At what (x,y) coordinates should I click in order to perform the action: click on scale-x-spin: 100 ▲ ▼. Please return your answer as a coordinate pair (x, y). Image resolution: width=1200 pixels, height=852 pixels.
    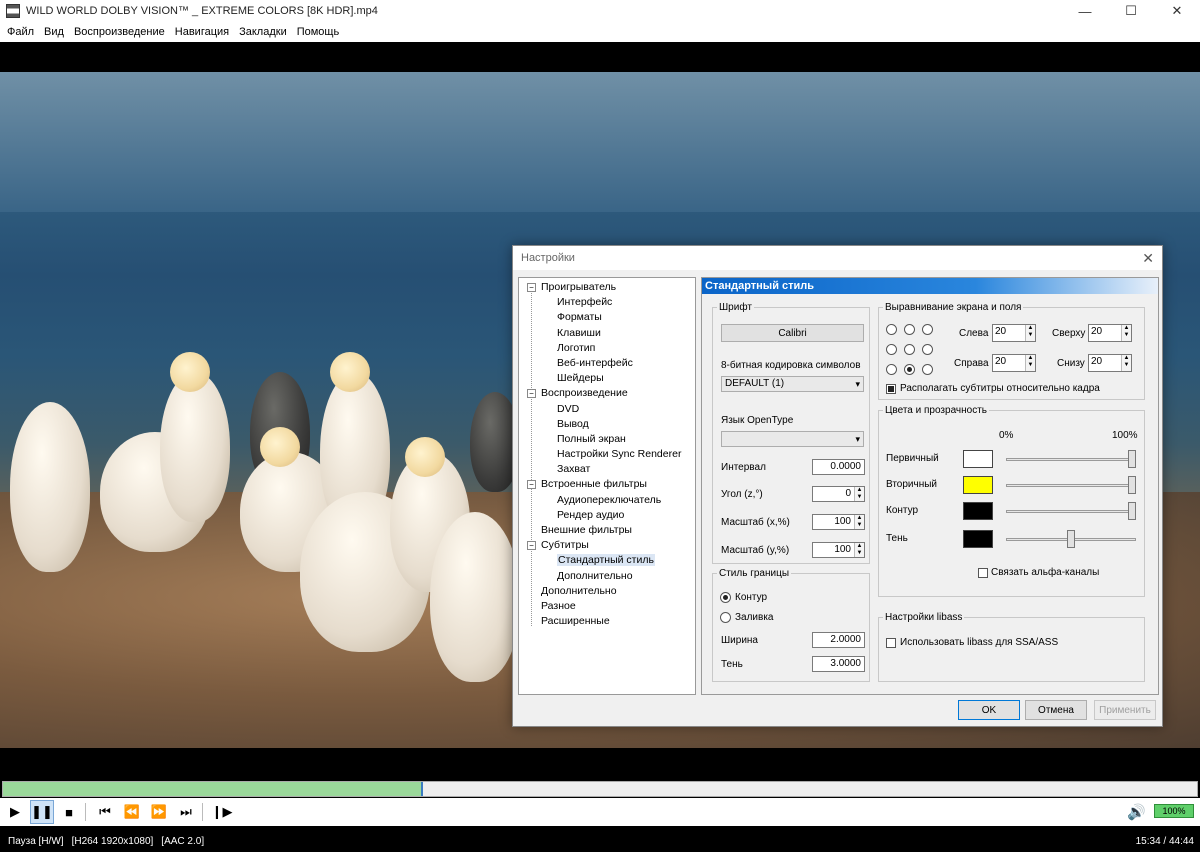
    Looking at the image, I should click on (838, 522).